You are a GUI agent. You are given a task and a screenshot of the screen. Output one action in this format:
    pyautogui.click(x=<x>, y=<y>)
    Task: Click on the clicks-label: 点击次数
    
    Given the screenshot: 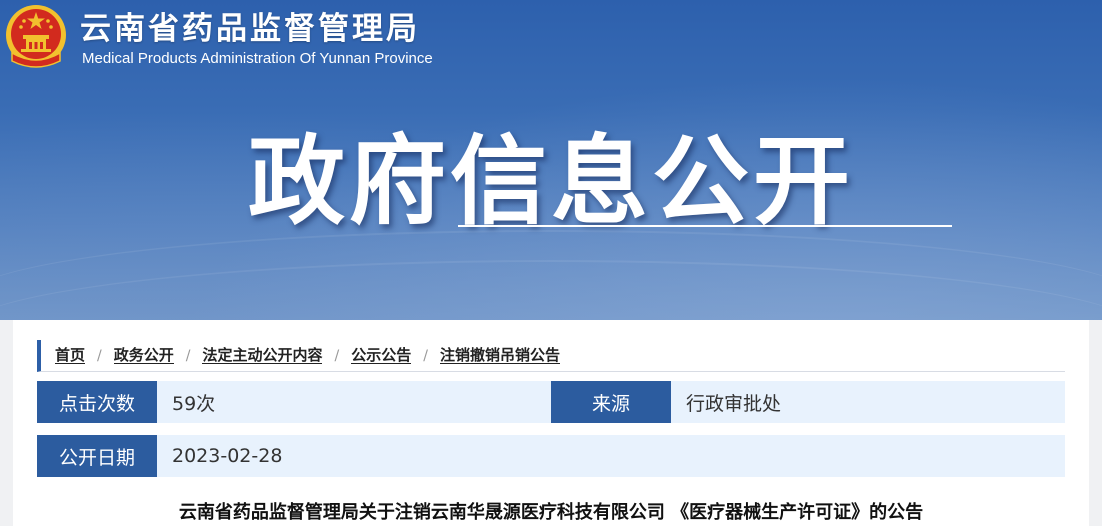 What is the action you would take?
    pyautogui.click(x=97, y=402)
    